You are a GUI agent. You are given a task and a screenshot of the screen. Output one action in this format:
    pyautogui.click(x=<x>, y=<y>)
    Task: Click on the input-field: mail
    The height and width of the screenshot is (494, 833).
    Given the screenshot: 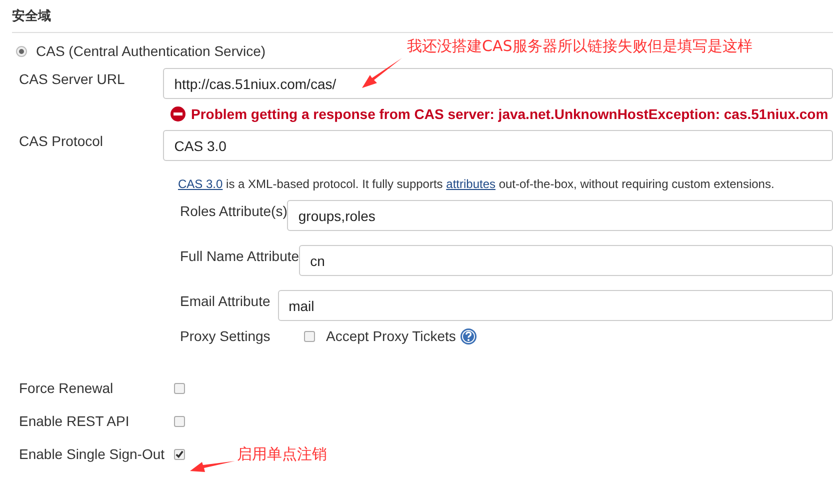 What is the action you would take?
    pyautogui.click(x=555, y=305)
    